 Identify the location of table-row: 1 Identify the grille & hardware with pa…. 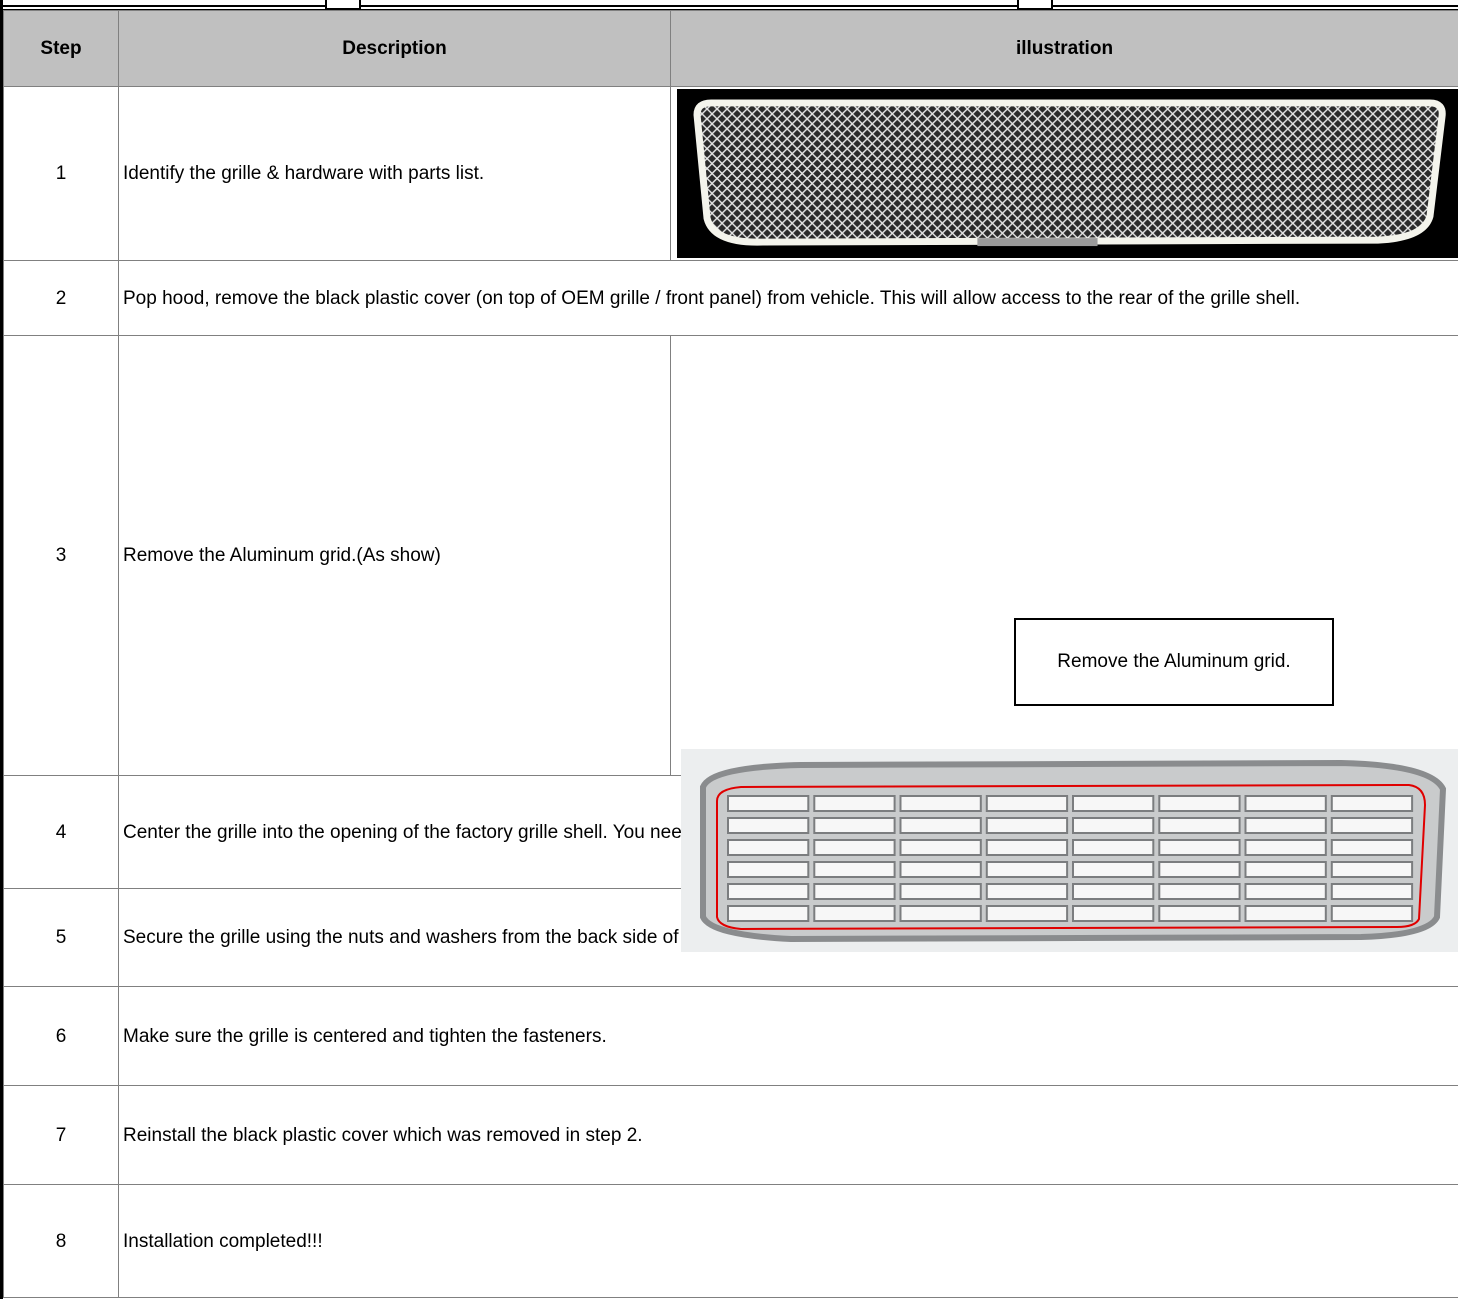
(730, 173).